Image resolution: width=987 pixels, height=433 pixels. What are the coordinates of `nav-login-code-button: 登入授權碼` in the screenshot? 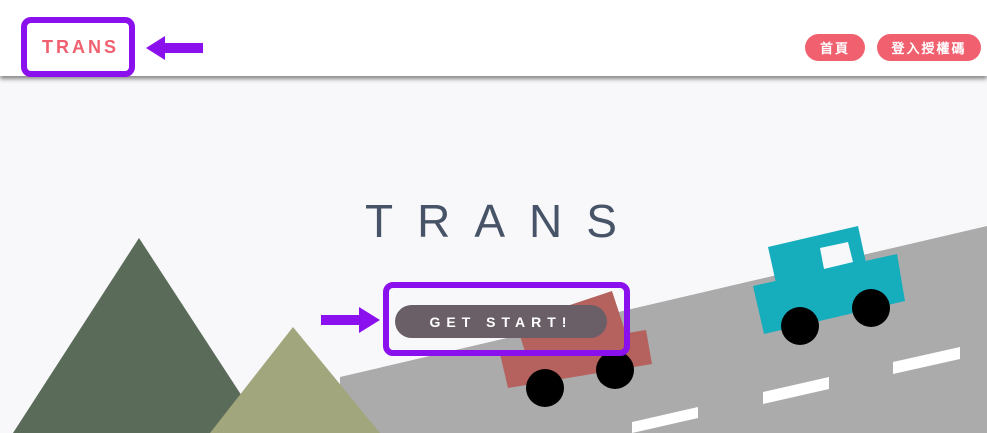 It's located at (929, 47).